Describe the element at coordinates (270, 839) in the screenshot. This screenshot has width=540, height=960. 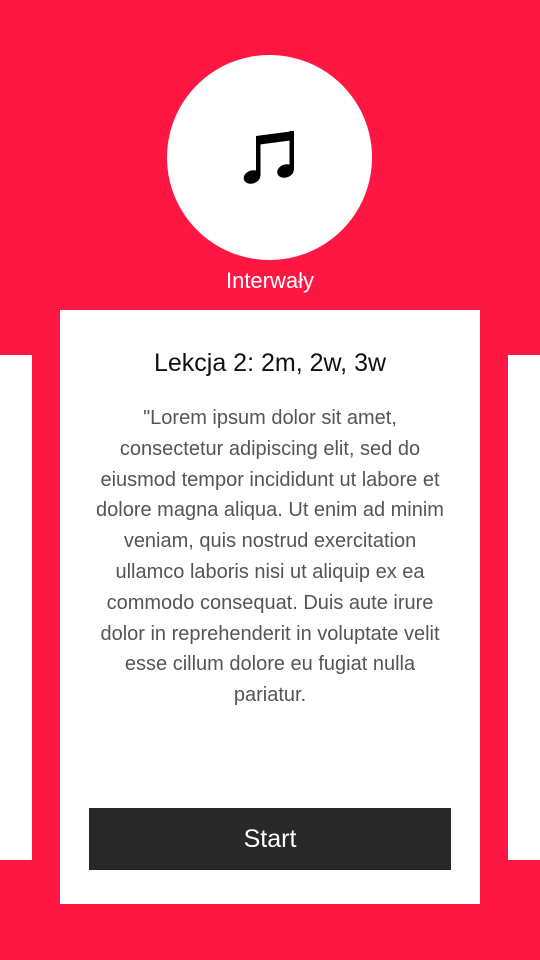
I see `start-button: Start` at that location.